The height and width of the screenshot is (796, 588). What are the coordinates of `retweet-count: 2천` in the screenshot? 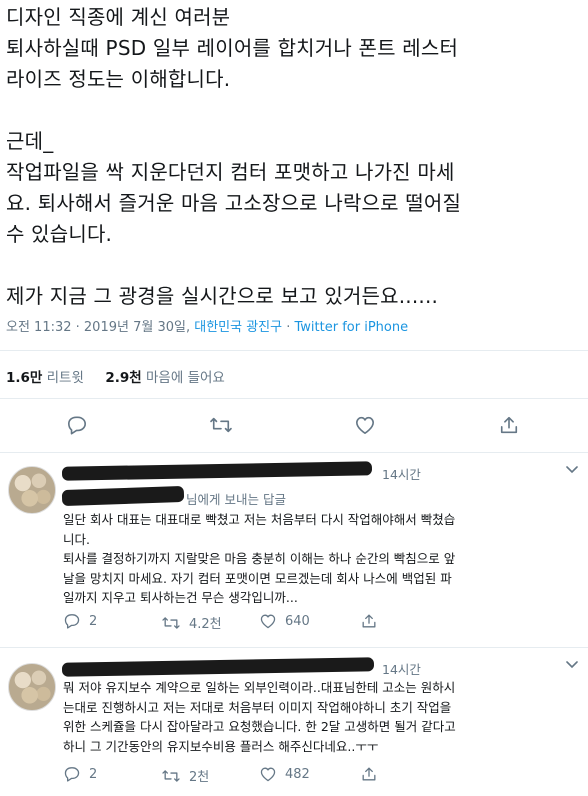 It's located at (199, 777).